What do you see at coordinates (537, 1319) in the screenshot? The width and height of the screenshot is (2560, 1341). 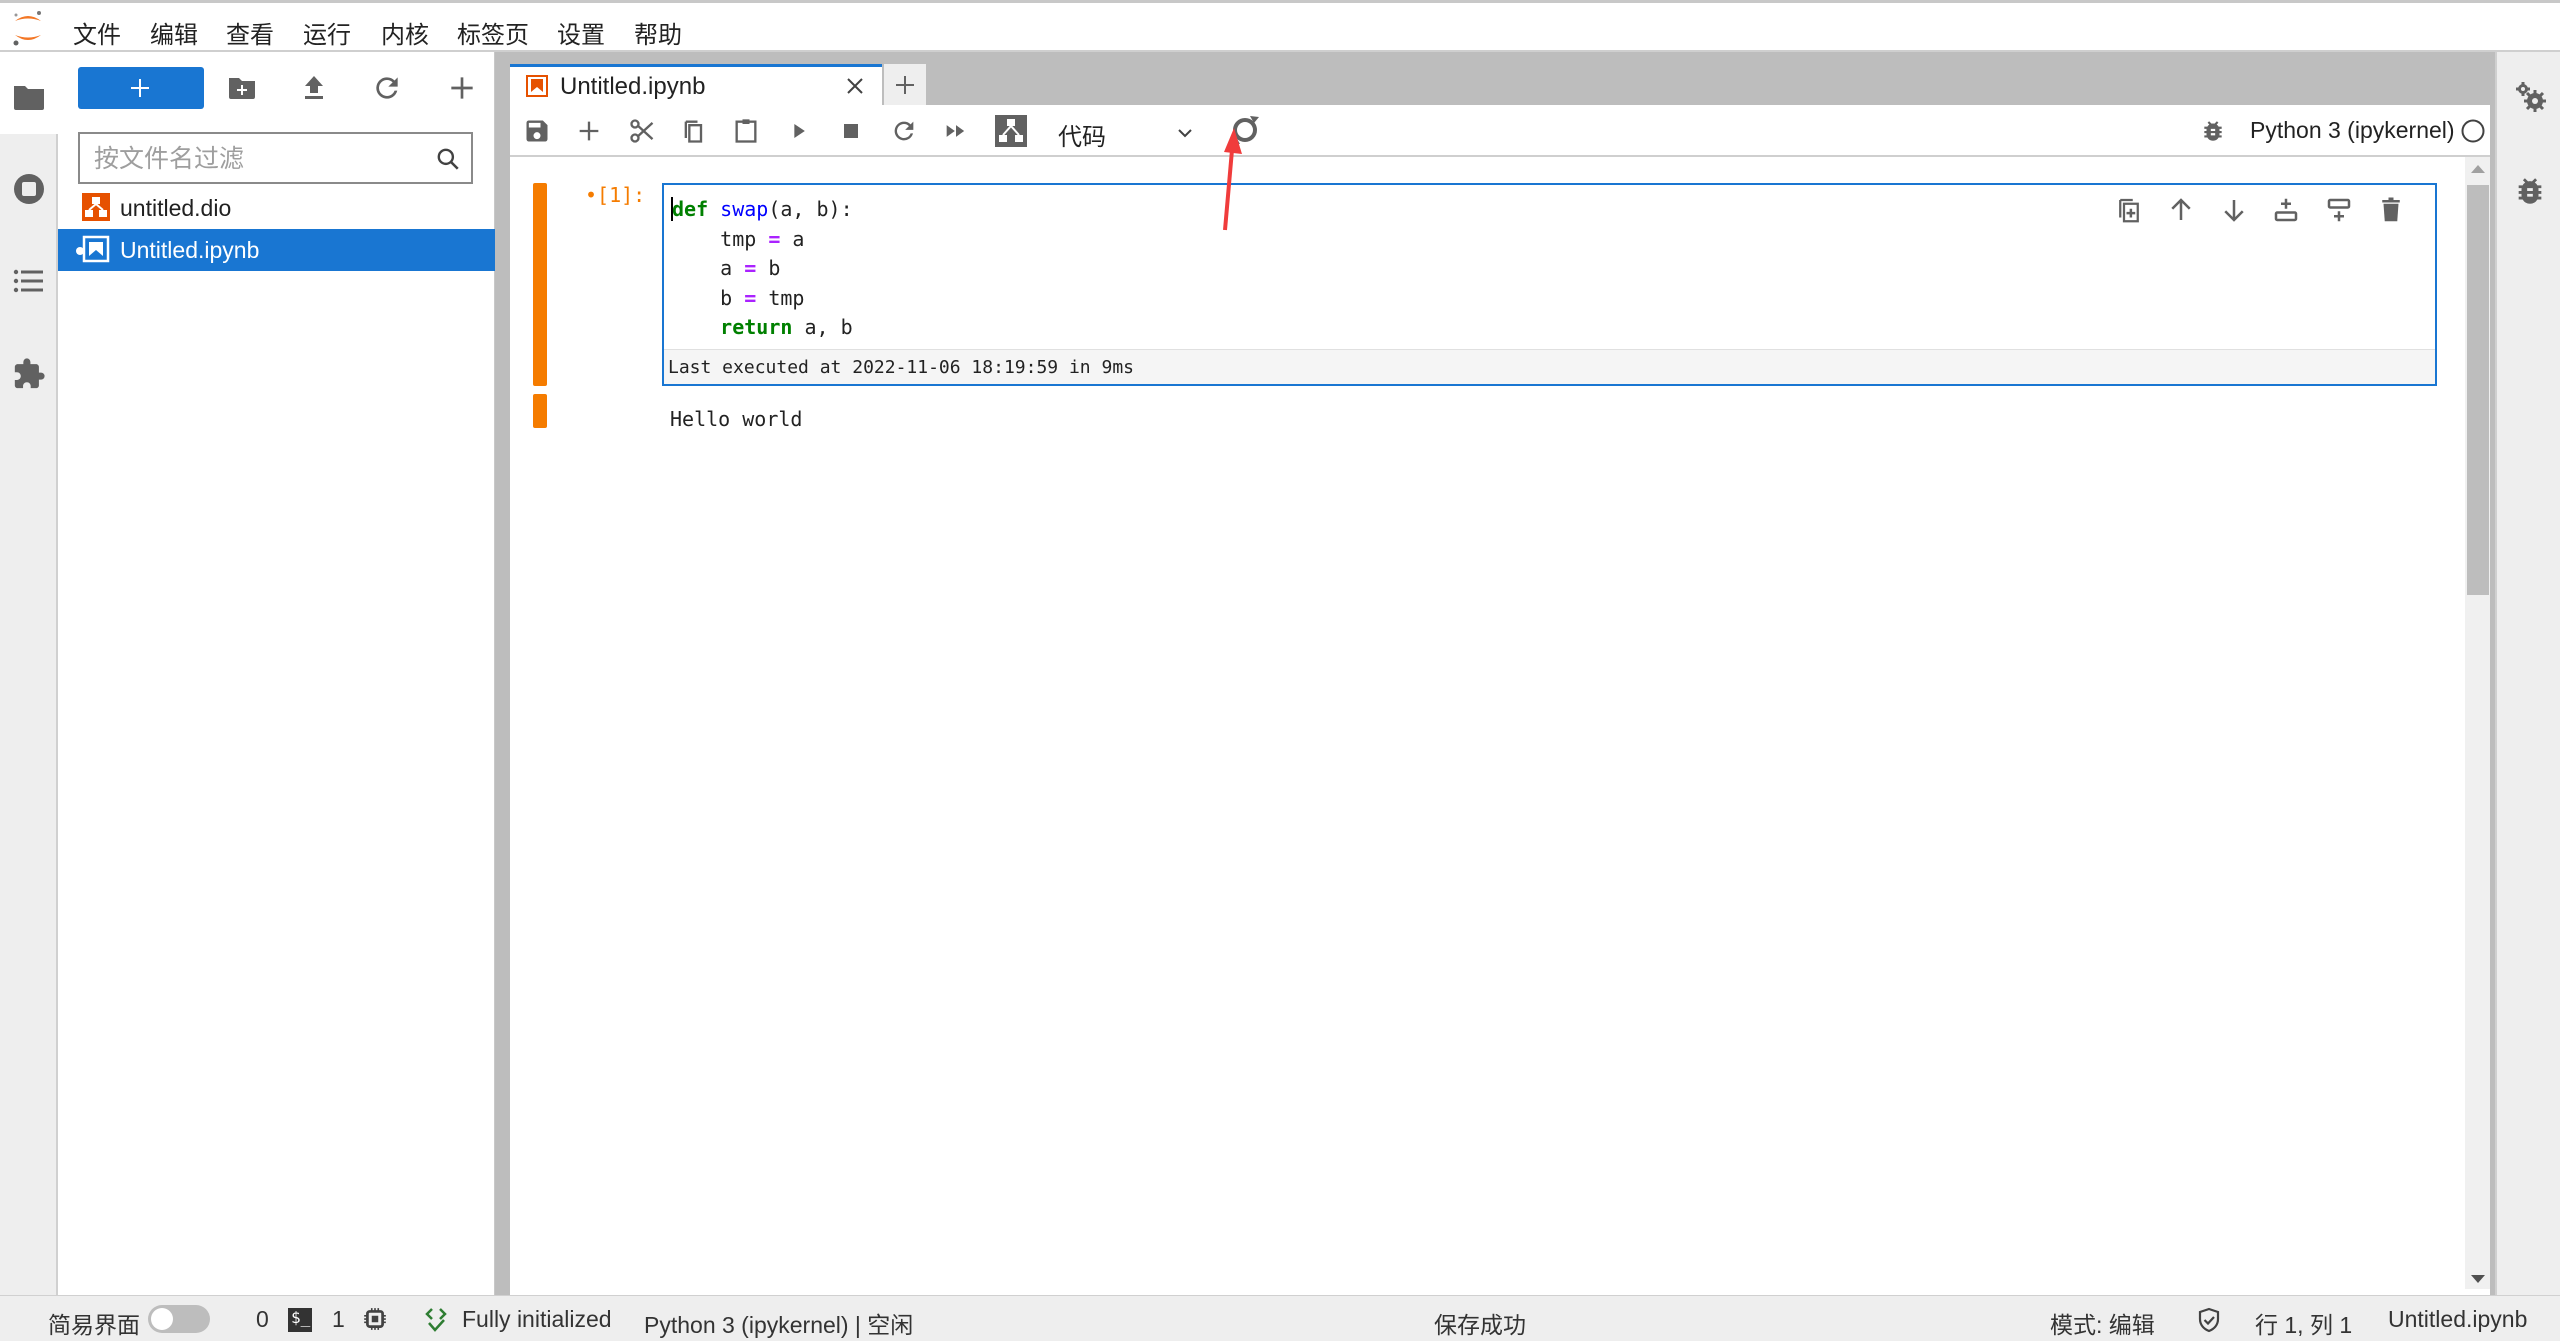 I see `lsp-status: Fully initialized` at bounding box center [537, 1319].